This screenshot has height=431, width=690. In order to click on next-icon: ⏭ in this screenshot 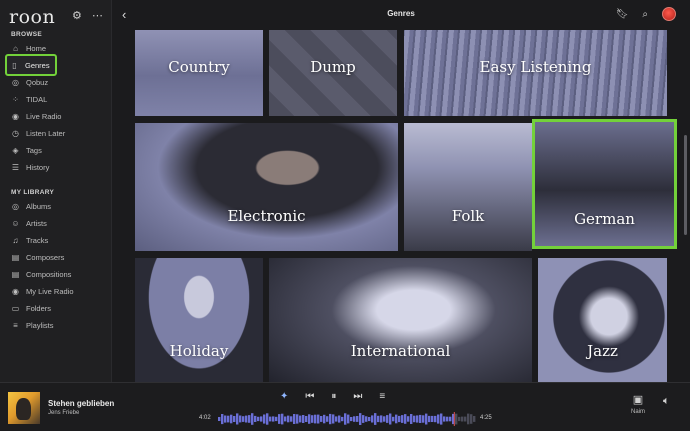, I will do `click(357, 396)`.